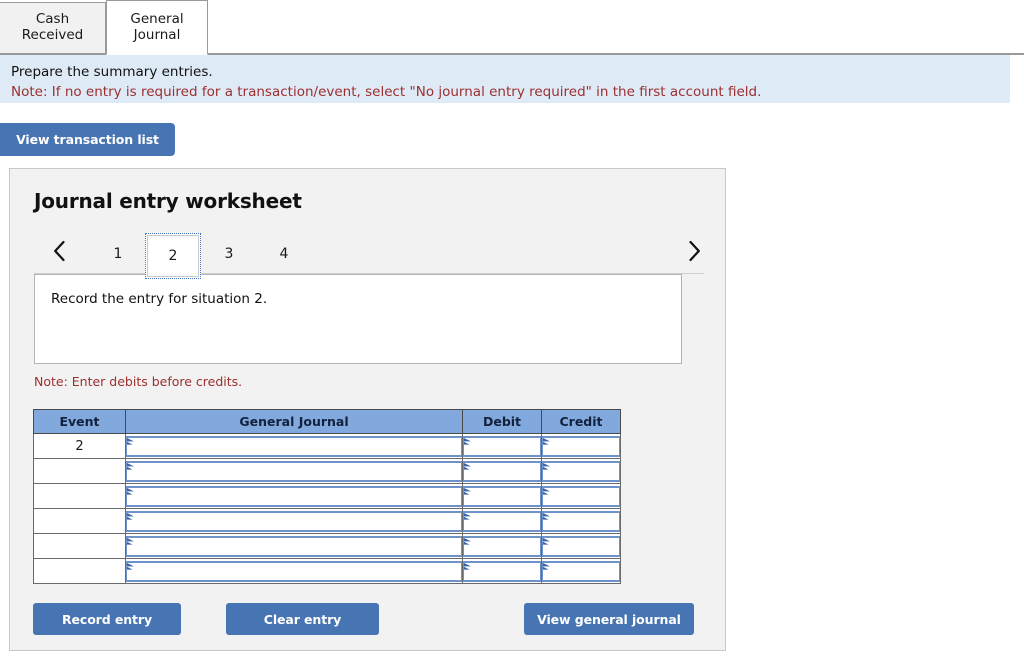 The width and height of the screenshot is (1024, 671). I want to click on chevron-left-icon, so click(59, 251).